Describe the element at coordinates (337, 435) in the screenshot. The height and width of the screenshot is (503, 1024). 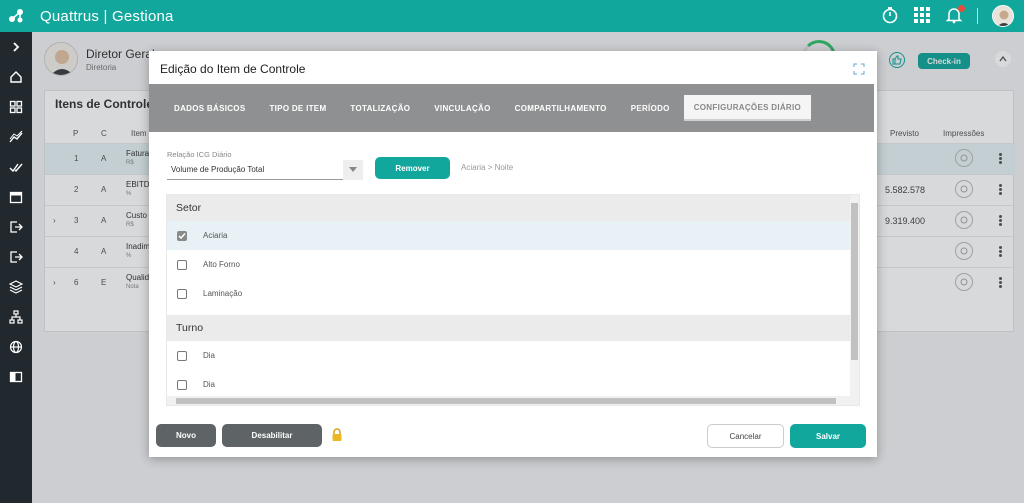
I see `lock-icon` at that location.